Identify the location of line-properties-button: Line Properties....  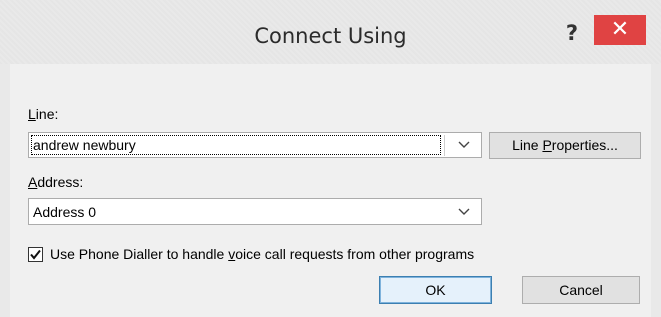
(565, 145).